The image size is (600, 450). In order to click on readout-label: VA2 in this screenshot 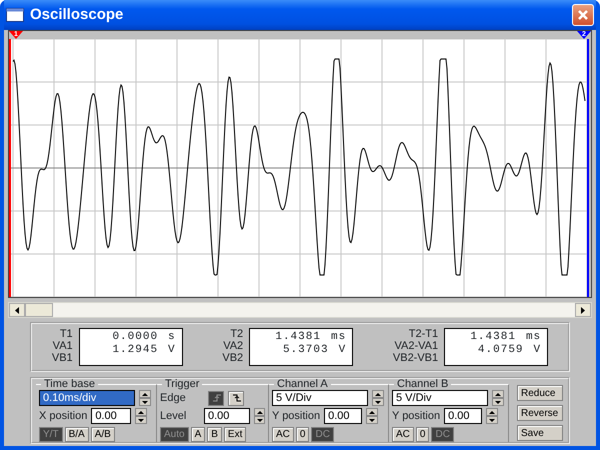, I will do `click(233, 346)`.